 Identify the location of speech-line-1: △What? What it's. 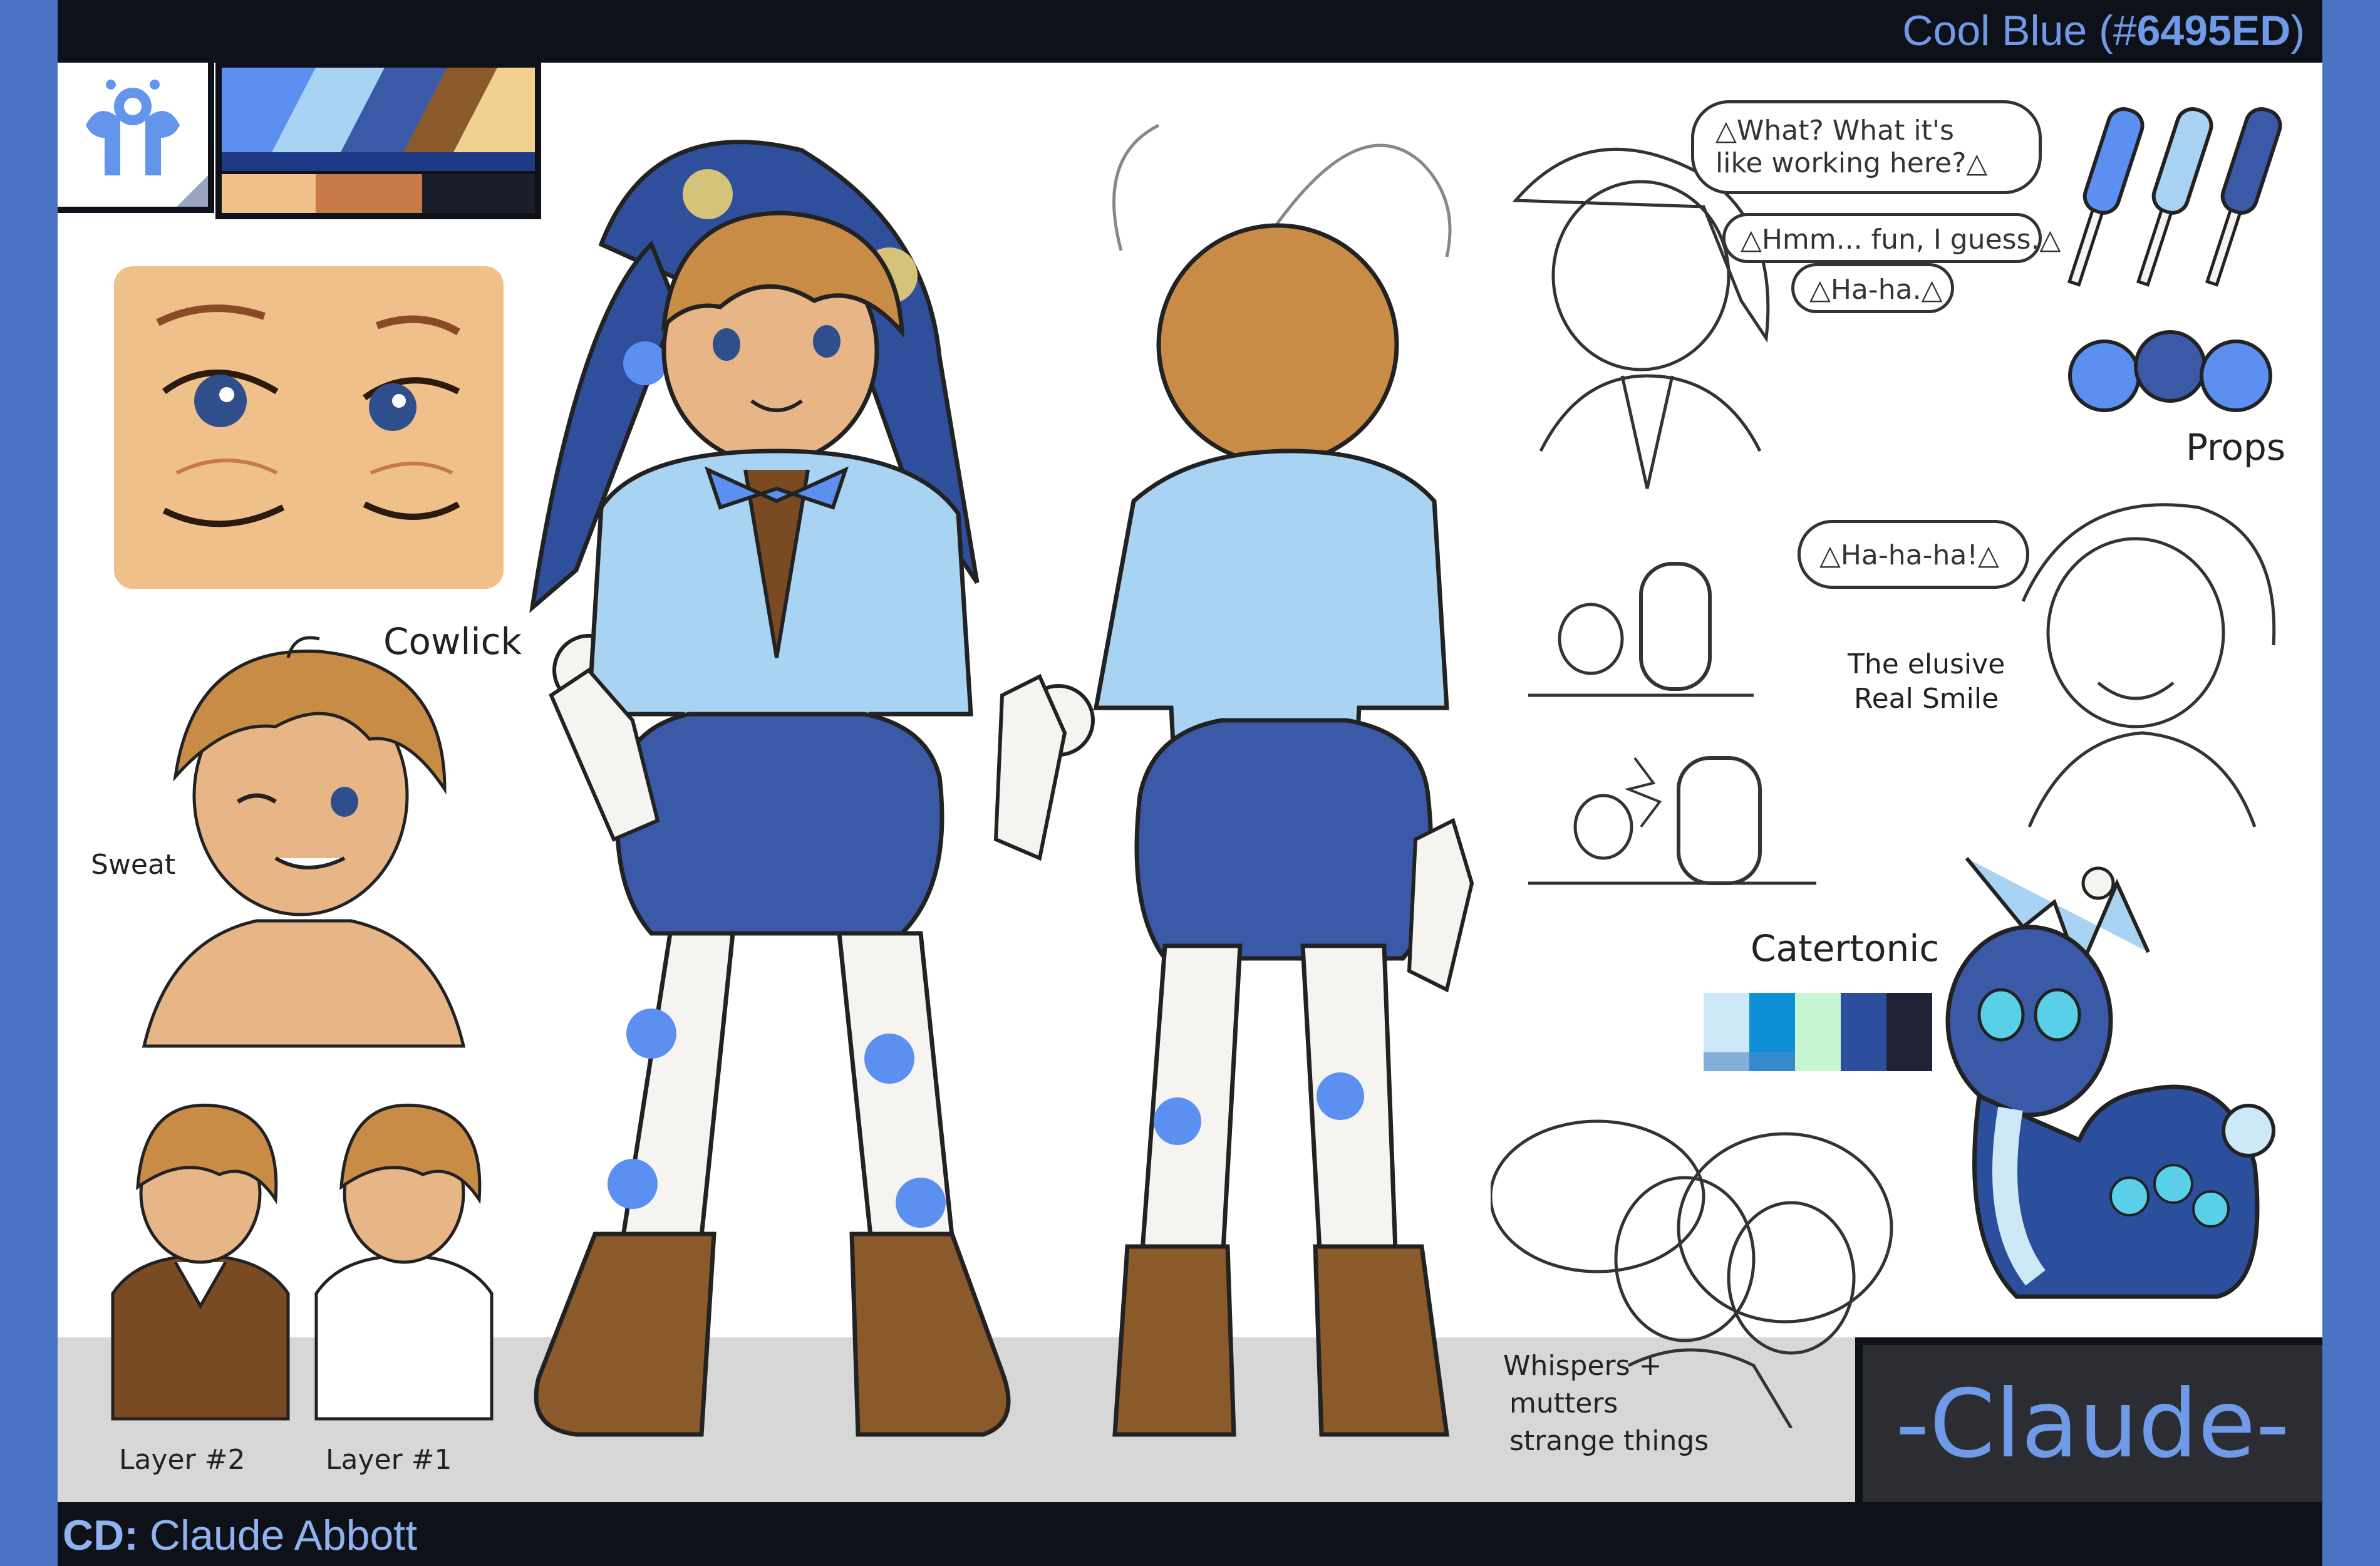
(1834, 131).